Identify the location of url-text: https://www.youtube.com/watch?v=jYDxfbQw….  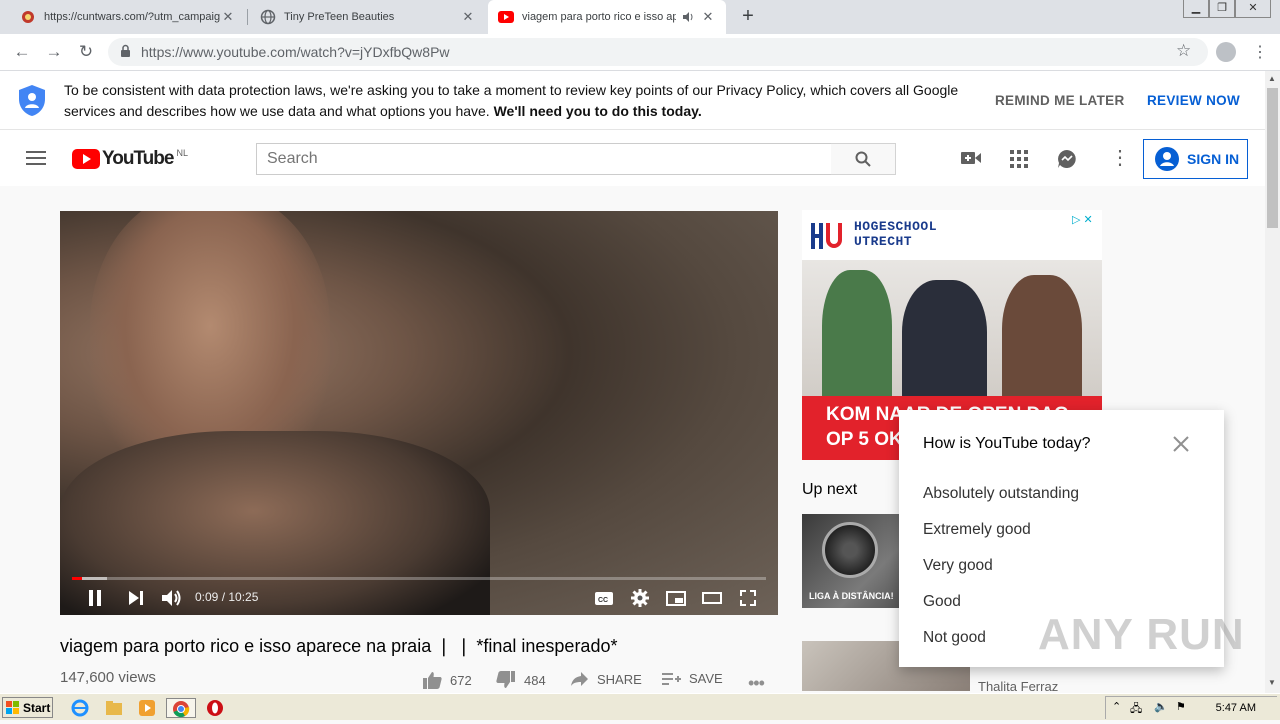
(295, 52).